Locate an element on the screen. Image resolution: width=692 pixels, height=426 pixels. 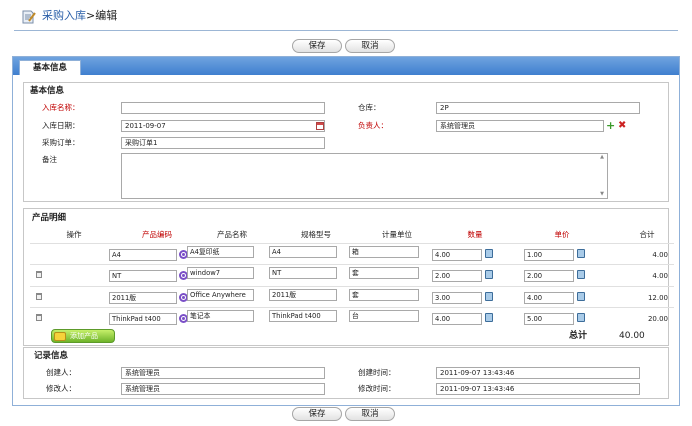
product-code-input: ThinkPad t400 is located at coordinates (143, 319).